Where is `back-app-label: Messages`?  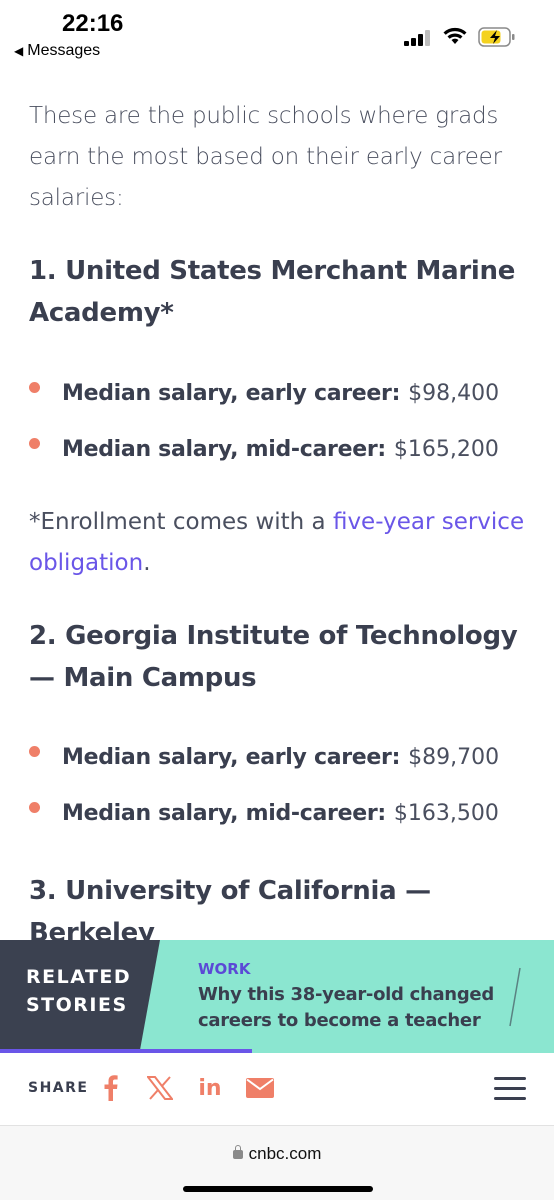
back-app-label: Messages is located at coordinates (64, 50).